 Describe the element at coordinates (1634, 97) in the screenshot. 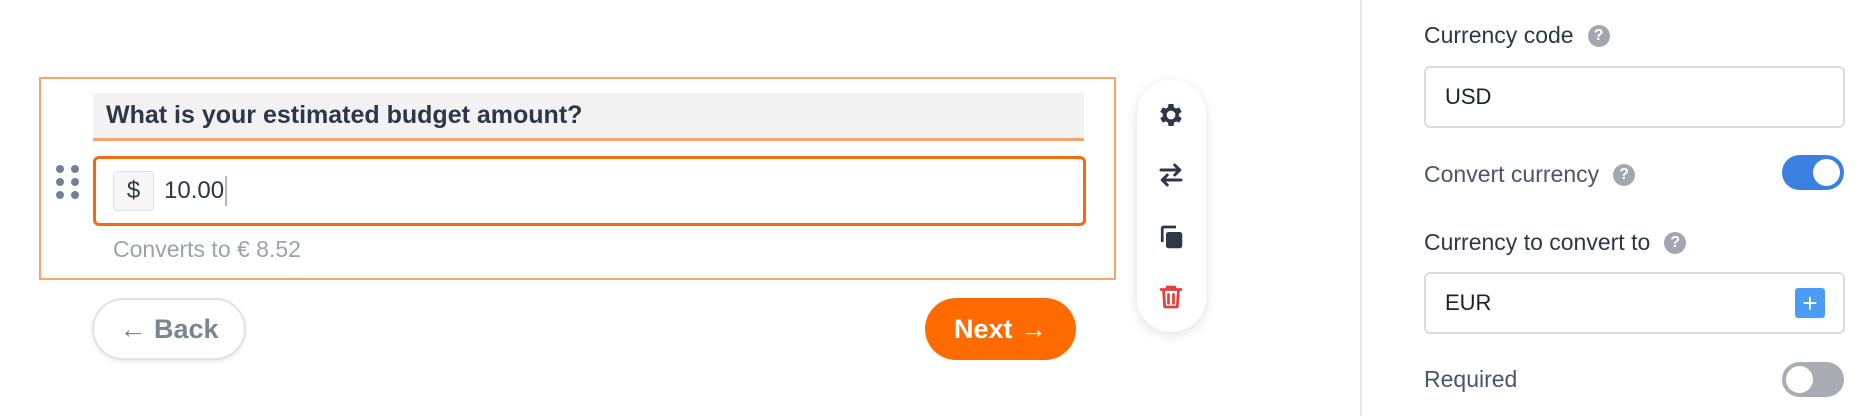

I see `currency-code-field: USD` at that location.